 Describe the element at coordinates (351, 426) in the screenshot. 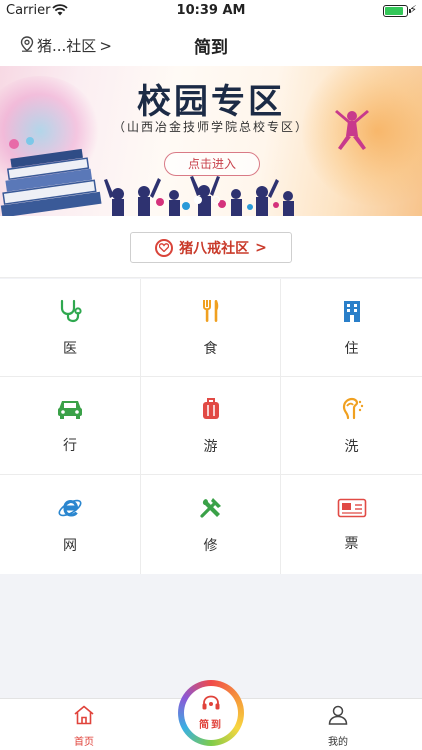

I see `service-laundry: 洗` at that location.